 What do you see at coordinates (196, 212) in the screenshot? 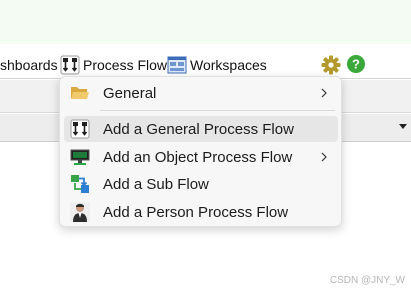
I see `menu-item-label: Add a Person Process Flow` at bounding box center [196, 212].